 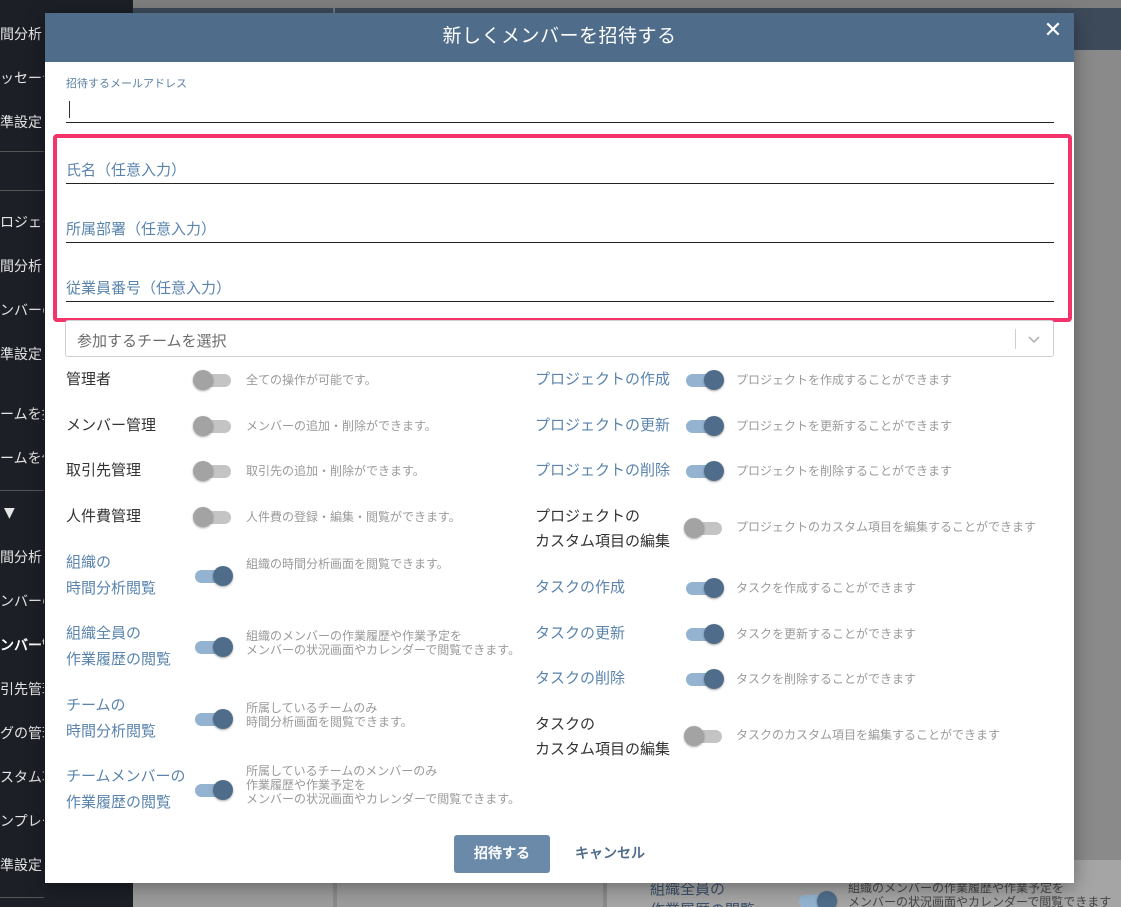 I want to click on close-icon: ✕, so click(x=1053, y=31).